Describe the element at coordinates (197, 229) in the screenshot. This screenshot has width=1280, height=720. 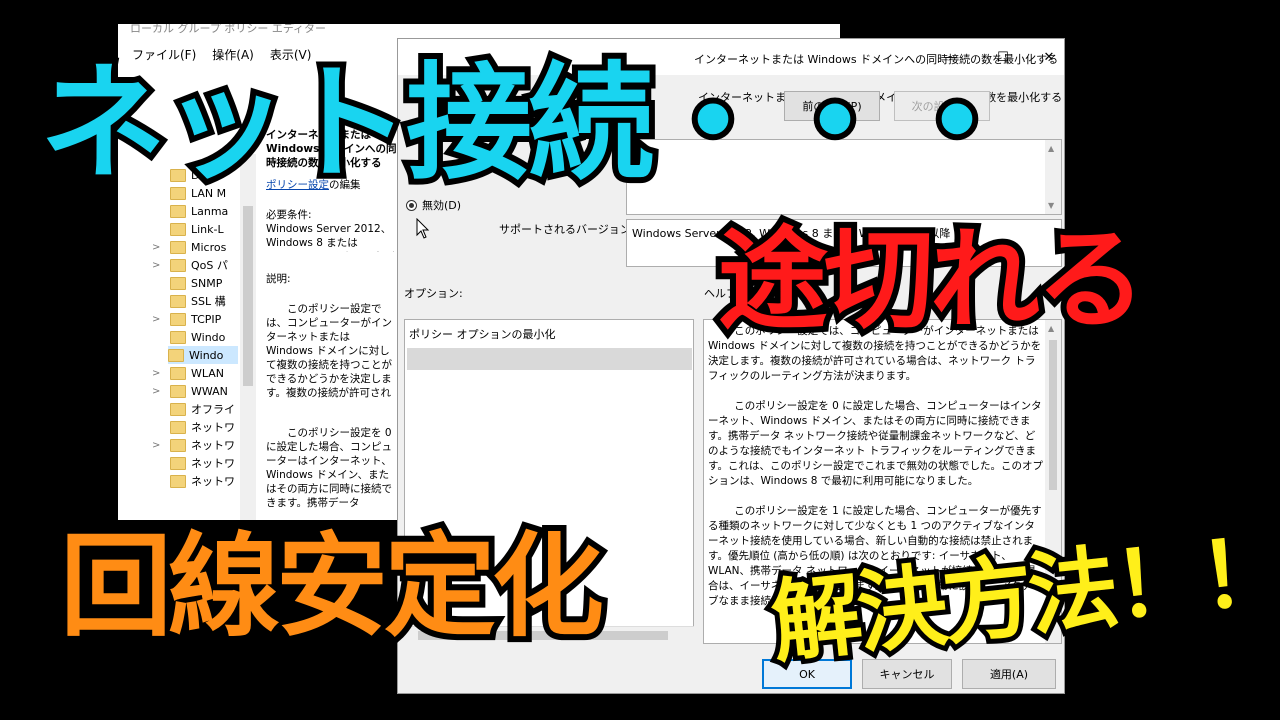
I see `tree-item: Link-L` at that location.